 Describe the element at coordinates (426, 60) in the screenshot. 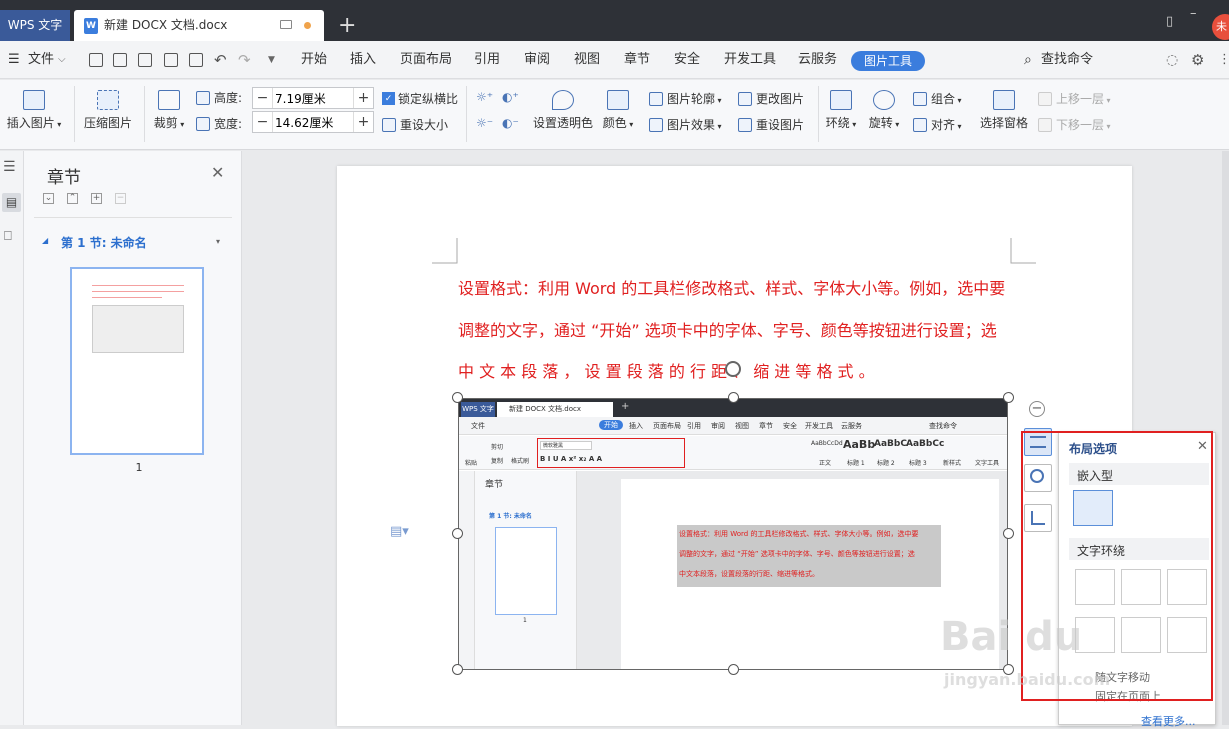

I see `tab-page-layout: 页面布局` at that location.